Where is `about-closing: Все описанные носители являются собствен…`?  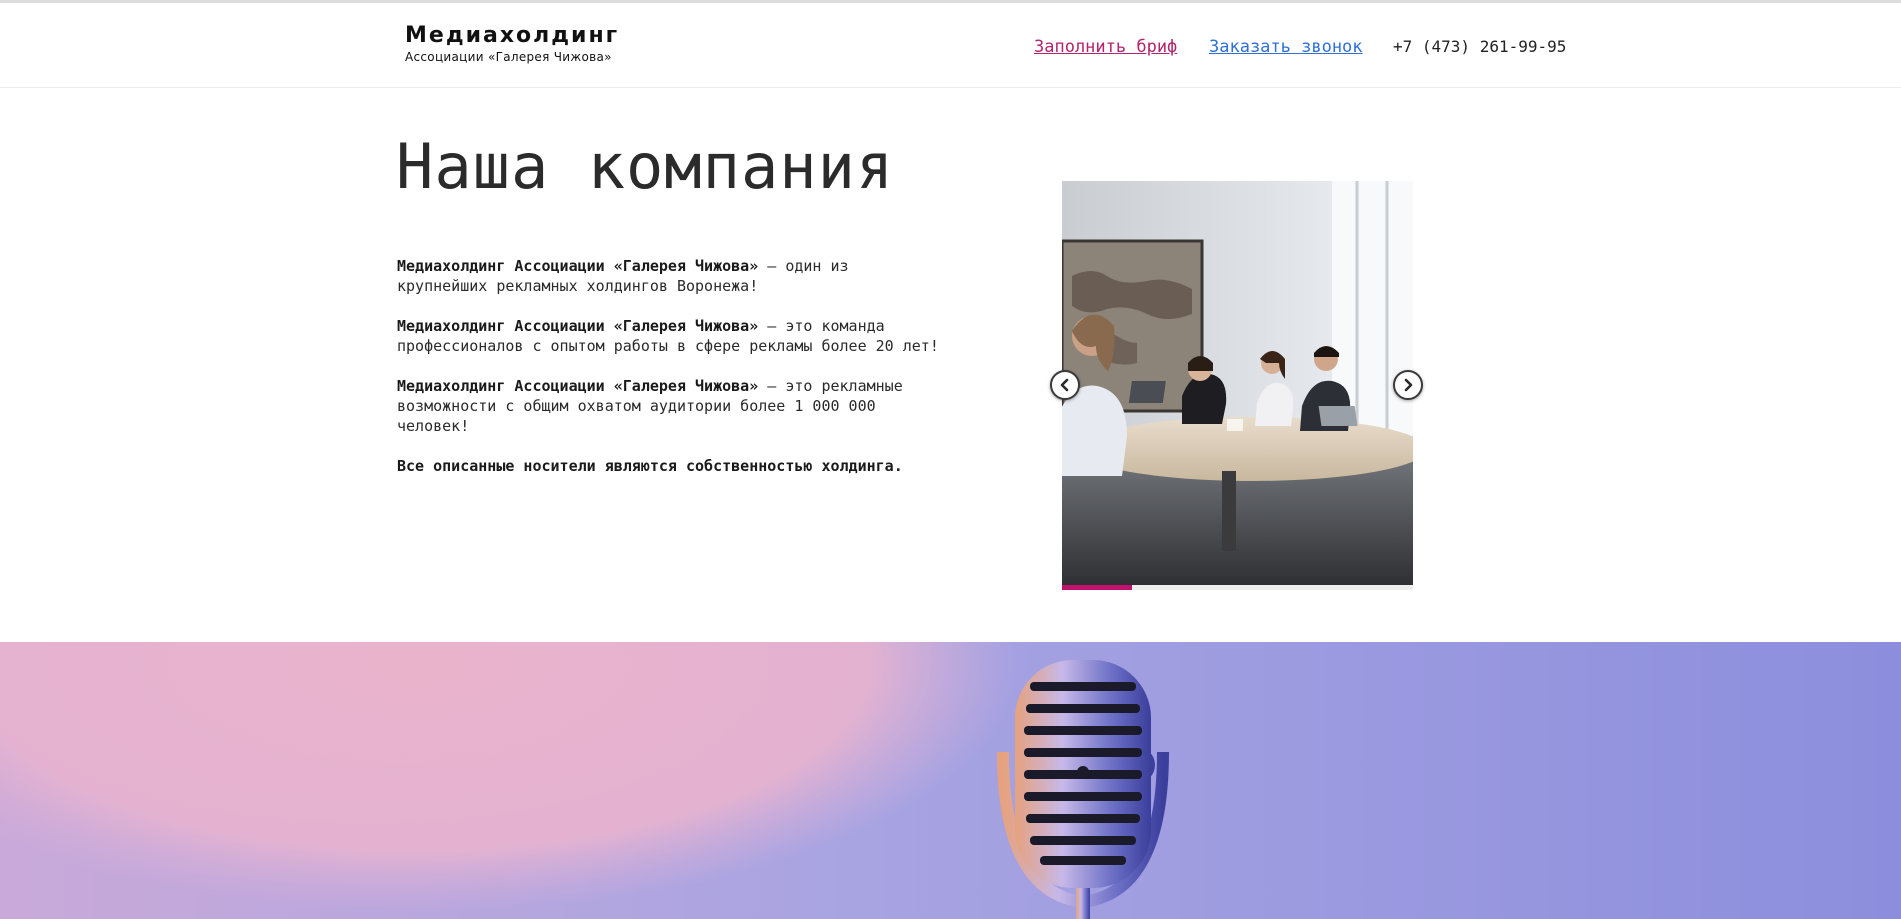
about-closing: Все описанные носители являются собствен… is located at coordinates (669, 466).